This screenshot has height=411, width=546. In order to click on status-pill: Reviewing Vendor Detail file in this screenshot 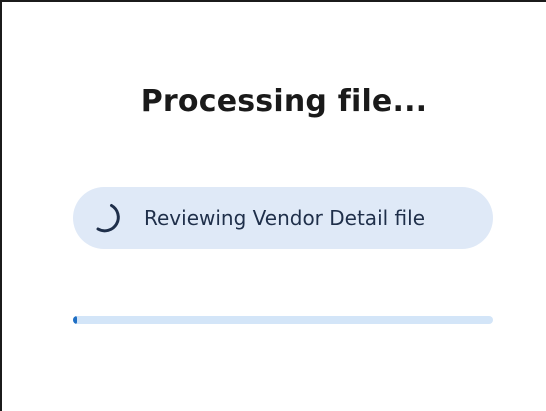, I will do `click(283, 218)`.